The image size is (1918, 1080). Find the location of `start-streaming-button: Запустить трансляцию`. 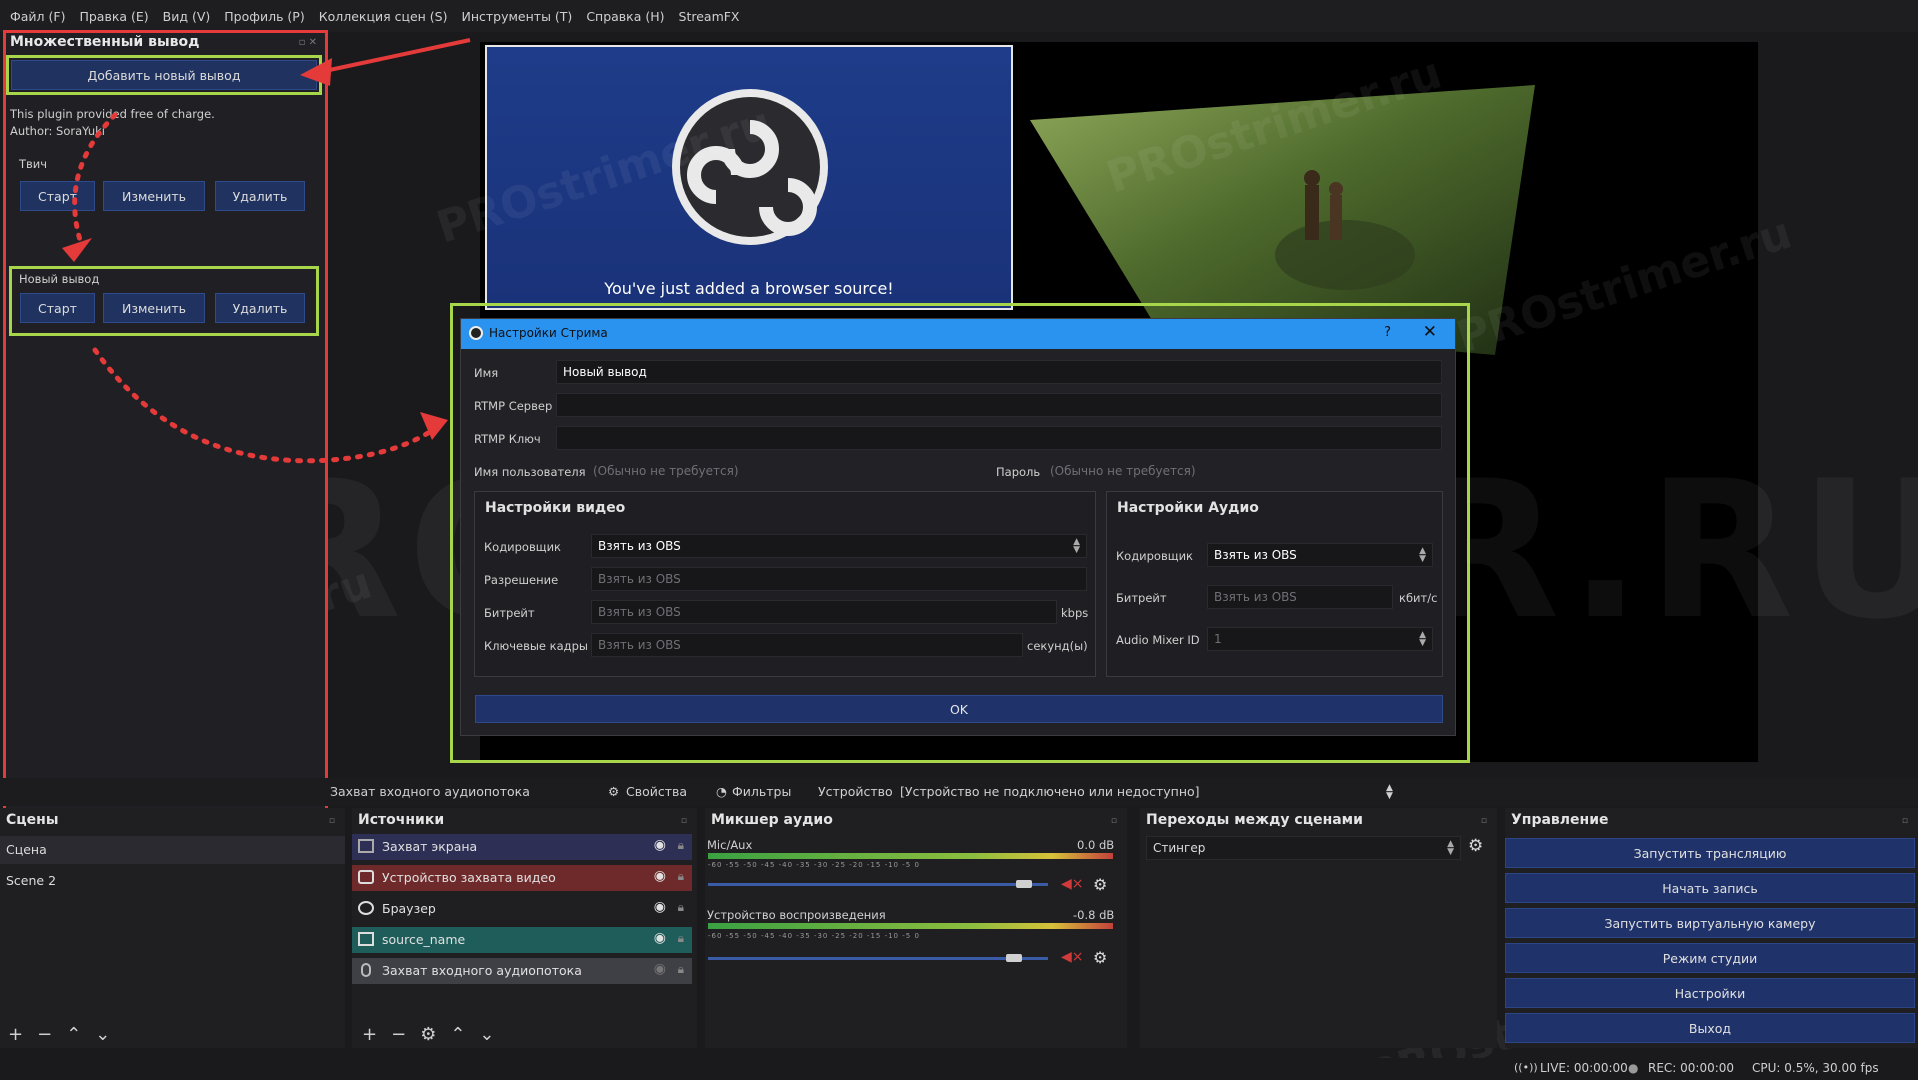

start-streaming-button: Запустить трансляцию is located at coordinates (1710, 853).